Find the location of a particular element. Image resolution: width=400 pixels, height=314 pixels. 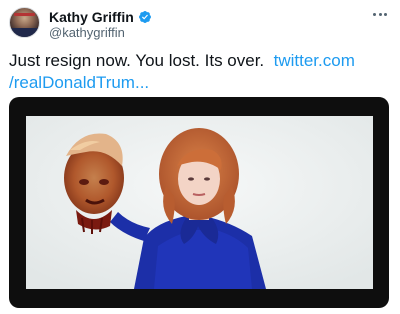

avatar-hat-band is located at coordinates (24, 14).